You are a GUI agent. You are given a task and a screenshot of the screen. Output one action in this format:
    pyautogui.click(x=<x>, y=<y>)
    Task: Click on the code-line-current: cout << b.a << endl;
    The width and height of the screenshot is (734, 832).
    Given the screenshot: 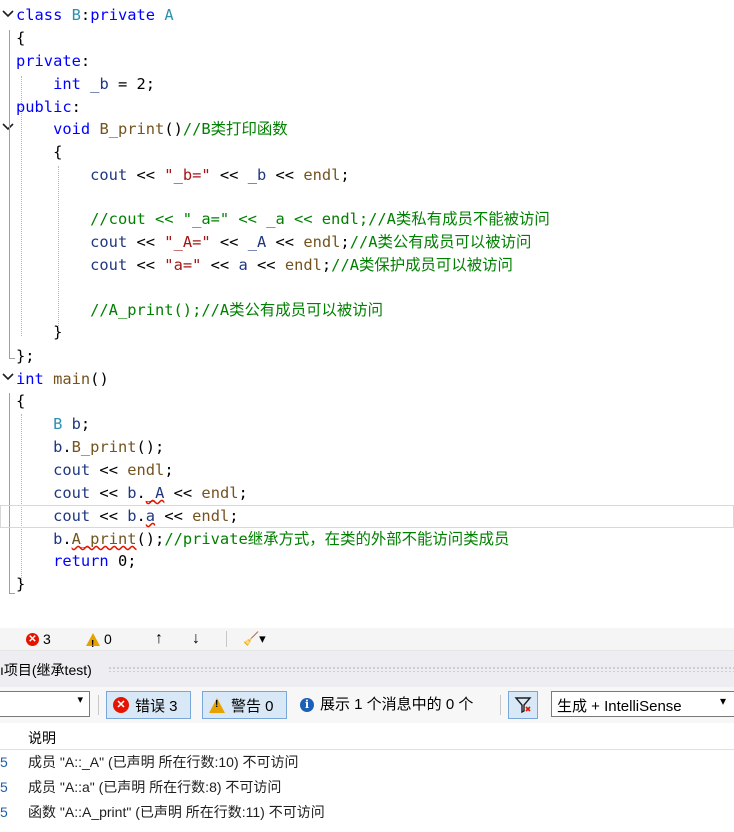 What is the action you would take?
    pyautogui.click(x=367, y=516)
    